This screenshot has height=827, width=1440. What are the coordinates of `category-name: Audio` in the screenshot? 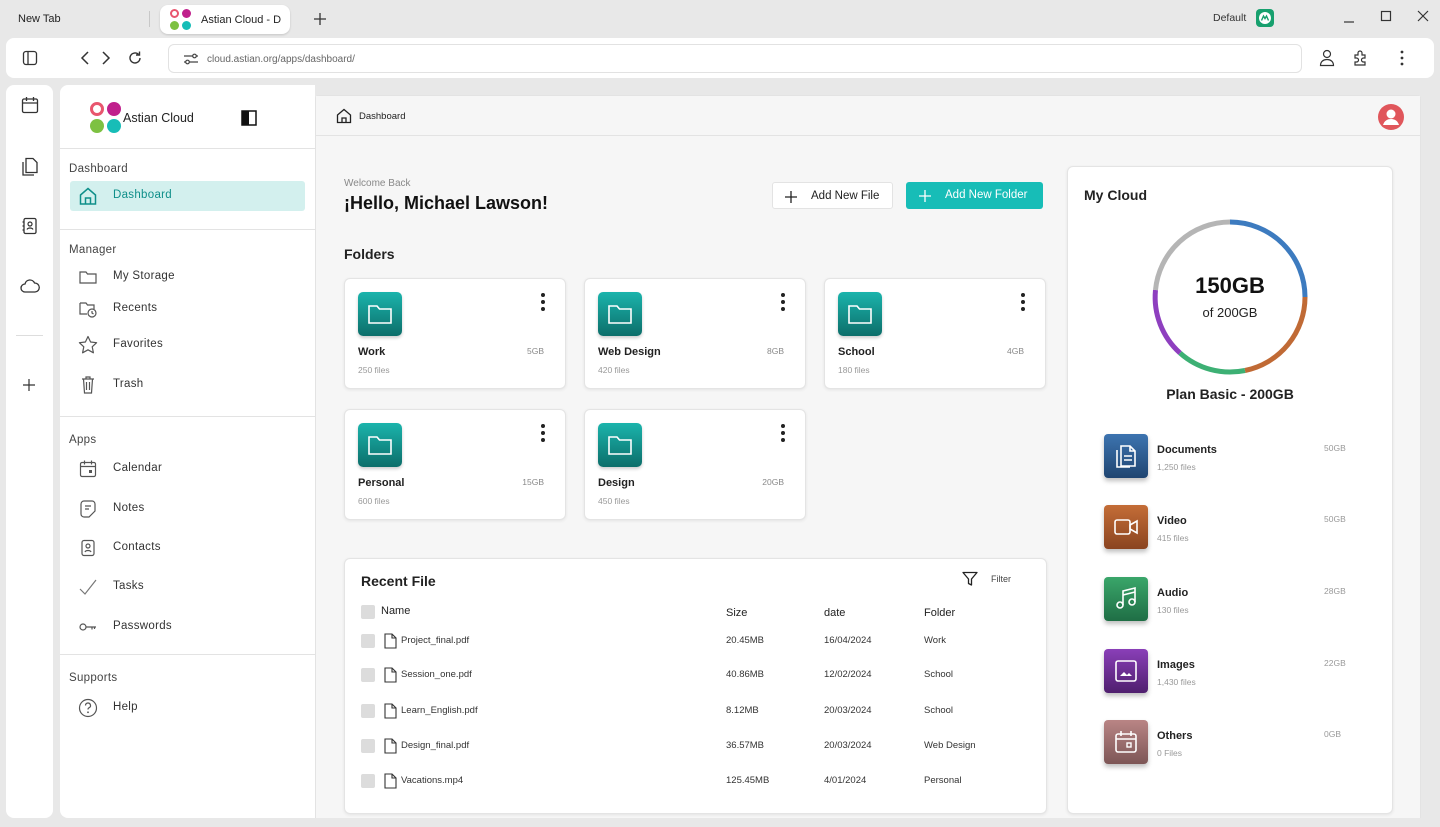 It's located at (1173, 593).